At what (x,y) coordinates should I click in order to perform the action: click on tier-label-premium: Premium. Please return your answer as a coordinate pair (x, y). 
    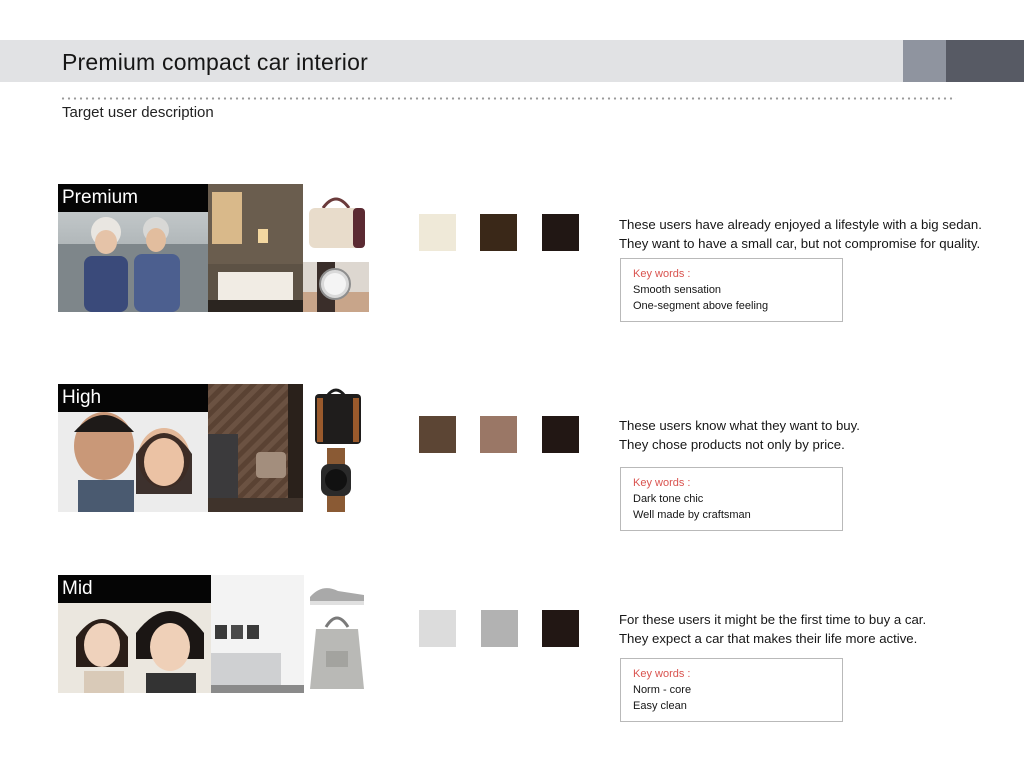
    Looking at the image, I should click on (133, 198).